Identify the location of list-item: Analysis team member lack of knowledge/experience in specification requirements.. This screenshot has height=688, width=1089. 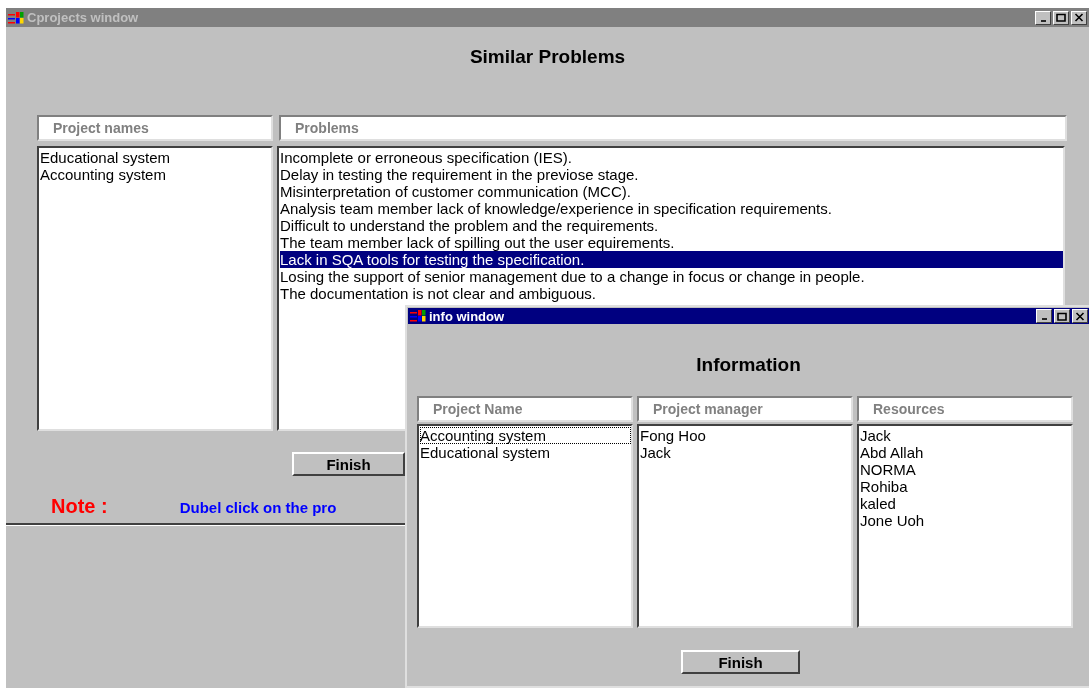
(671, 208).